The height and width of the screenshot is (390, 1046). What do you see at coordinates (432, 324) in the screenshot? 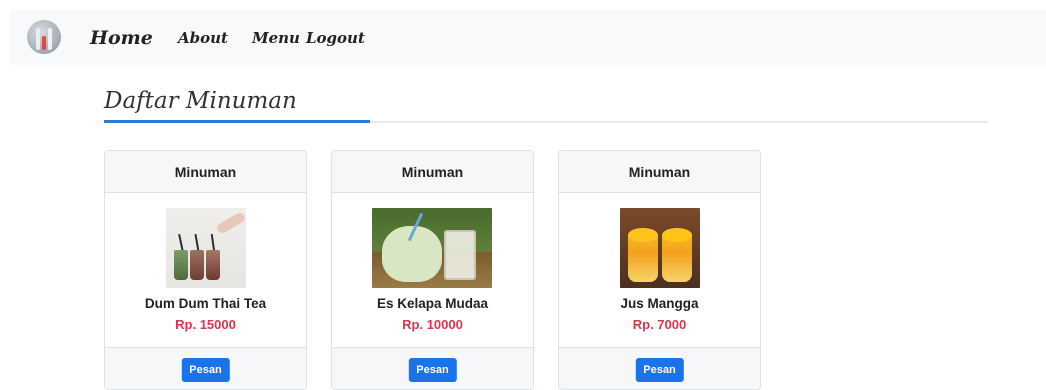
I see `product-price: Rp. 10000` at bounding box center [432, 324].